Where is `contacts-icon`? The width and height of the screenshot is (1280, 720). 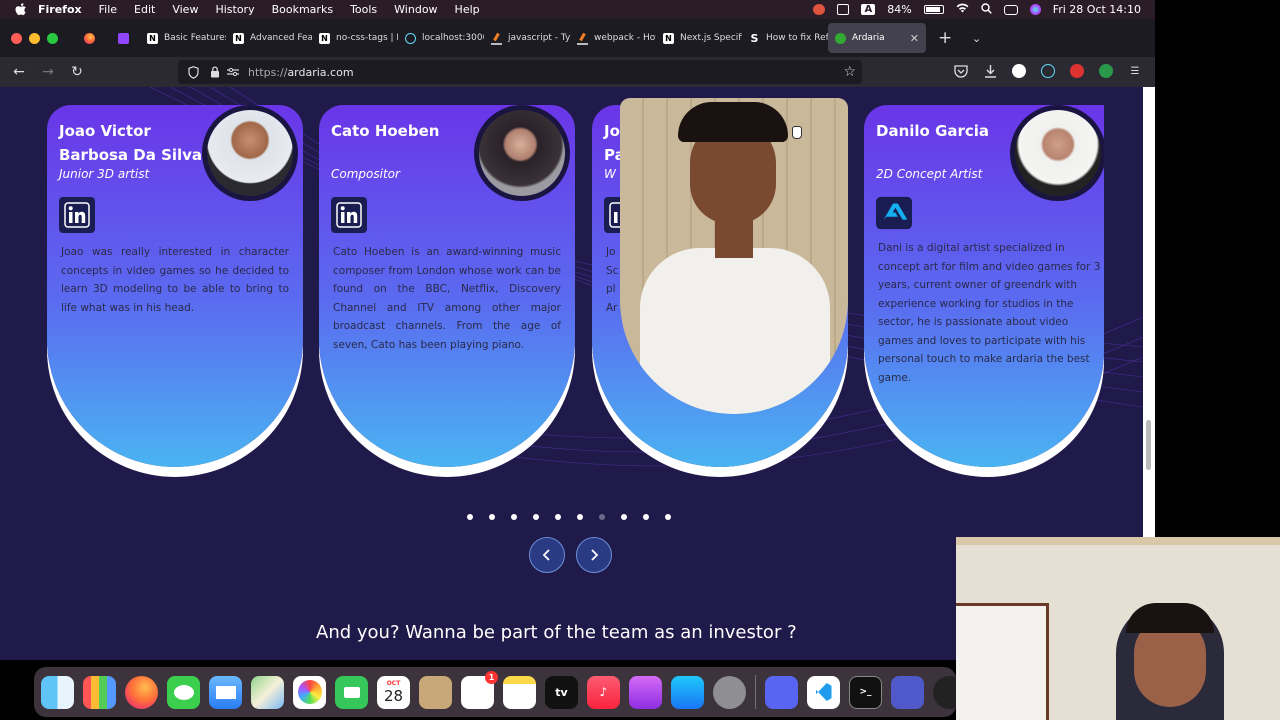
contacts-icon is located at coordinates (435, 692).